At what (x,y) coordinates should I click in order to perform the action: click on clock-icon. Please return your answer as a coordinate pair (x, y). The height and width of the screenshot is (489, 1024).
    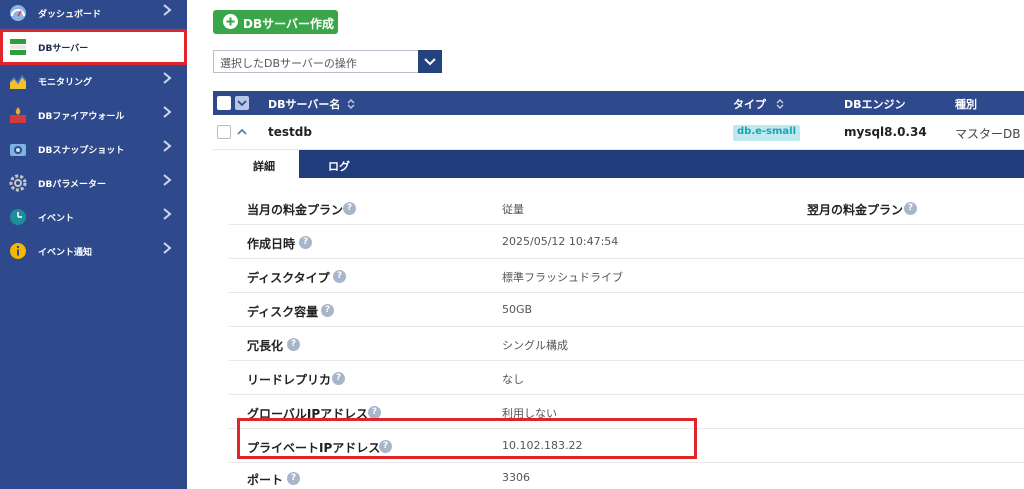
    Looking at the image, I should click on (18, 217).